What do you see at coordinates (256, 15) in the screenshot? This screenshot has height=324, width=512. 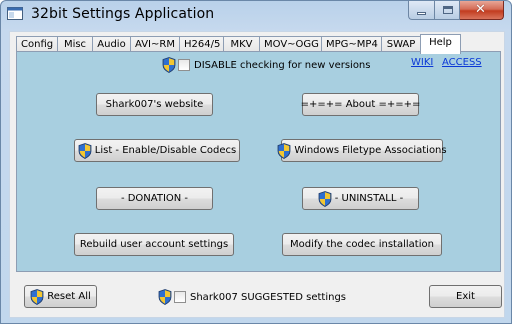 I see `title-bar: 32bit Settings Application ✕` at bounding box center [256, 15].